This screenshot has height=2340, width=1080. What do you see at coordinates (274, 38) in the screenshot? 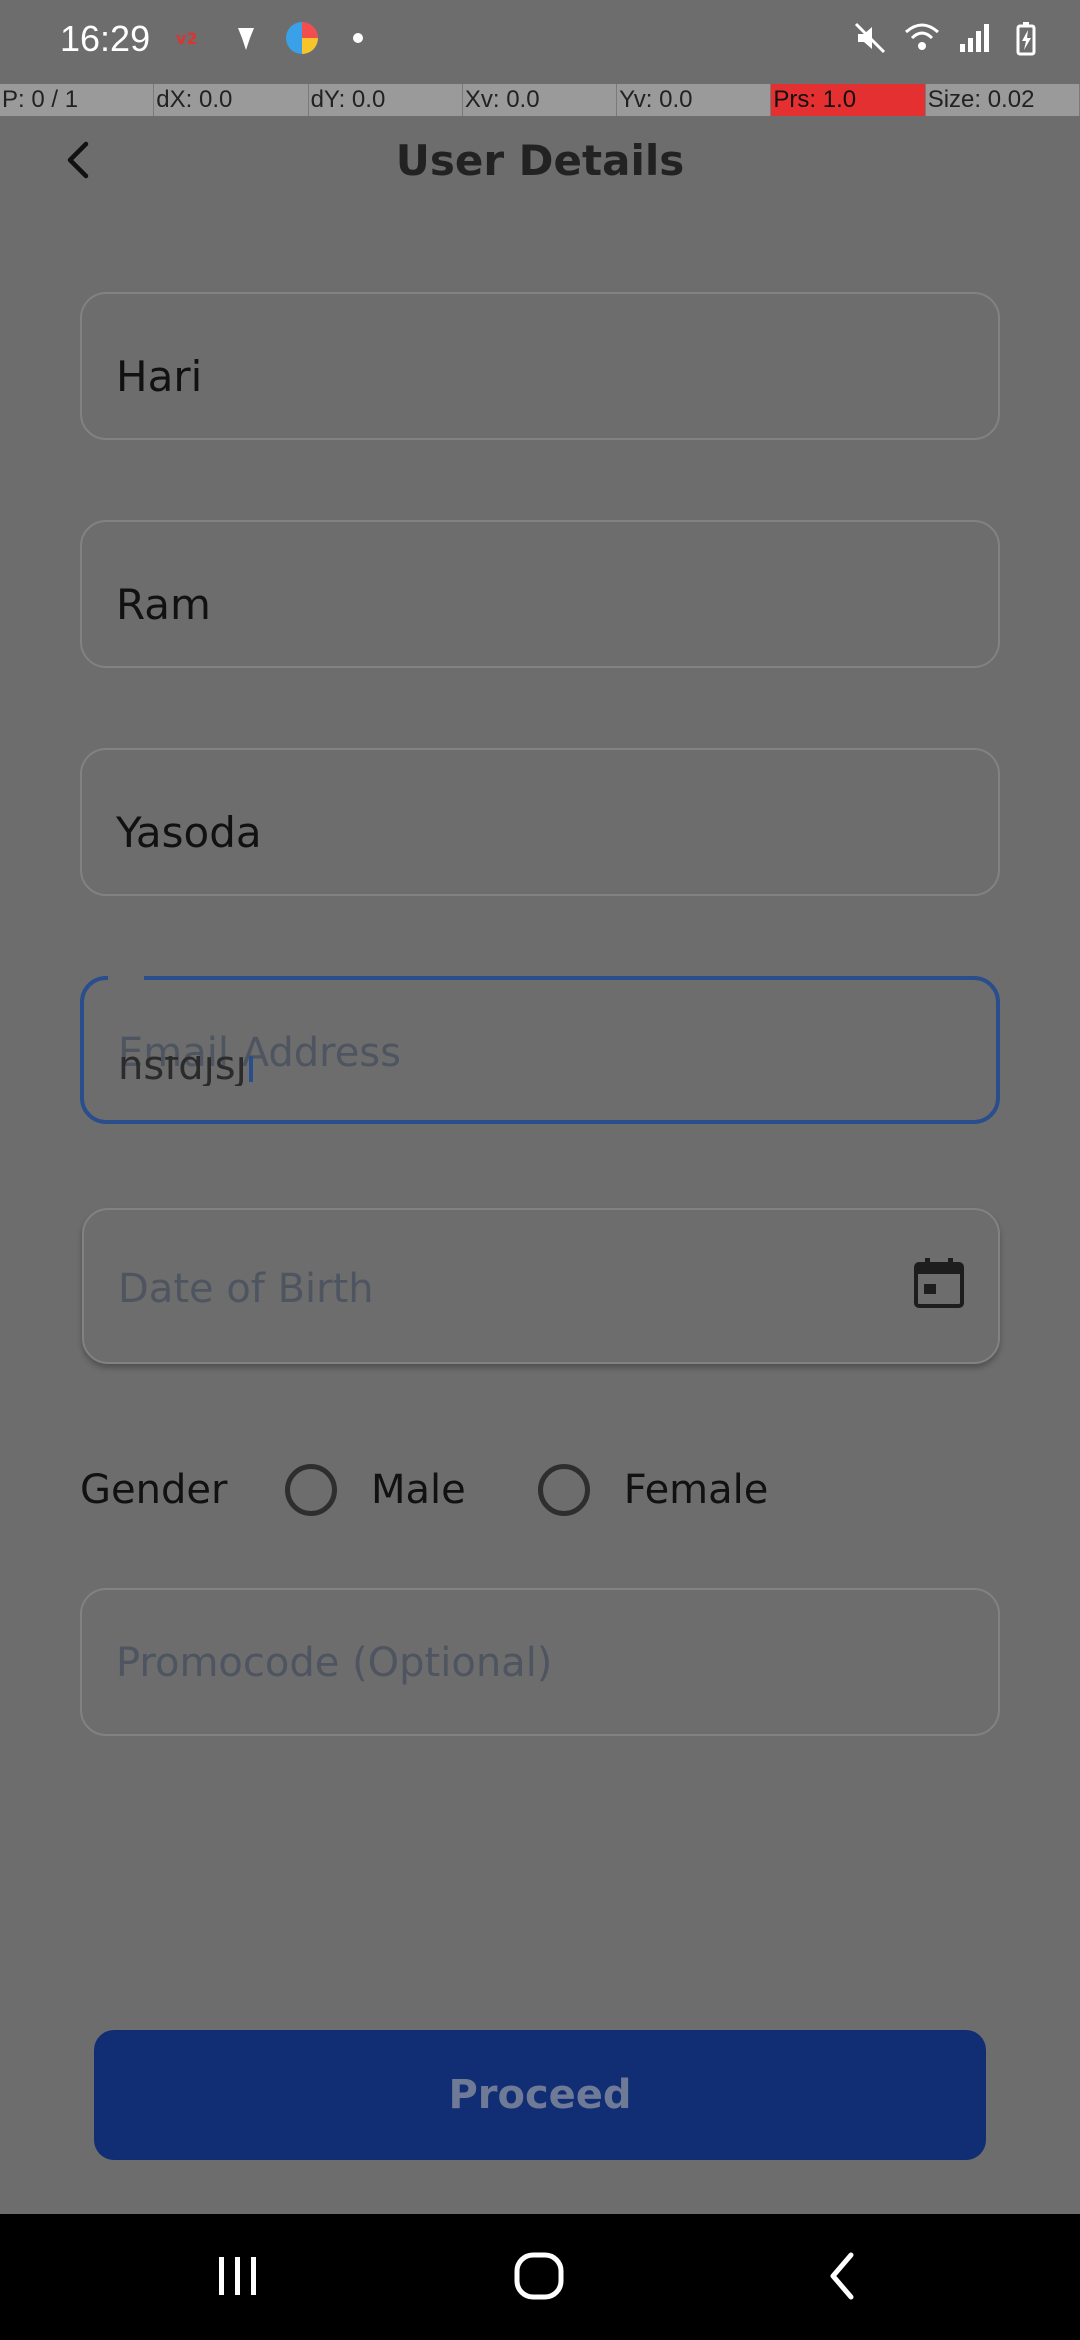
I see `status-left-icons: v2` at bounding box center [274, 38].